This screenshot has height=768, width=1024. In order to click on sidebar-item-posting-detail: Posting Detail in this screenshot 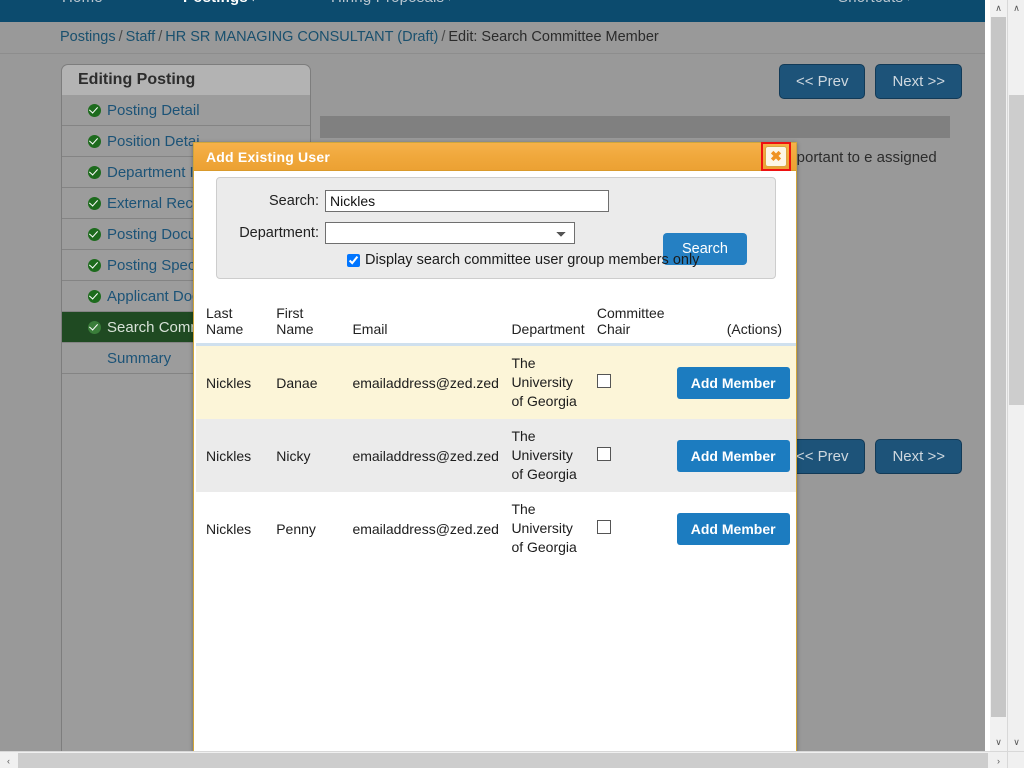, I will do `click(186, 110)`.